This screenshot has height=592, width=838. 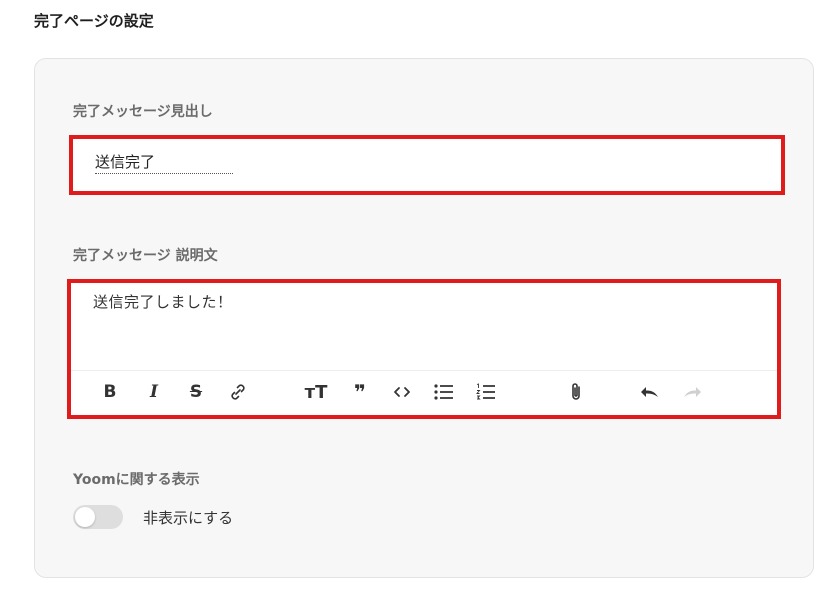 What do you see at coordinates (98, 517) in the screenshot?
I see `hide-yoom-toggle` at bounding box center [98, 517].